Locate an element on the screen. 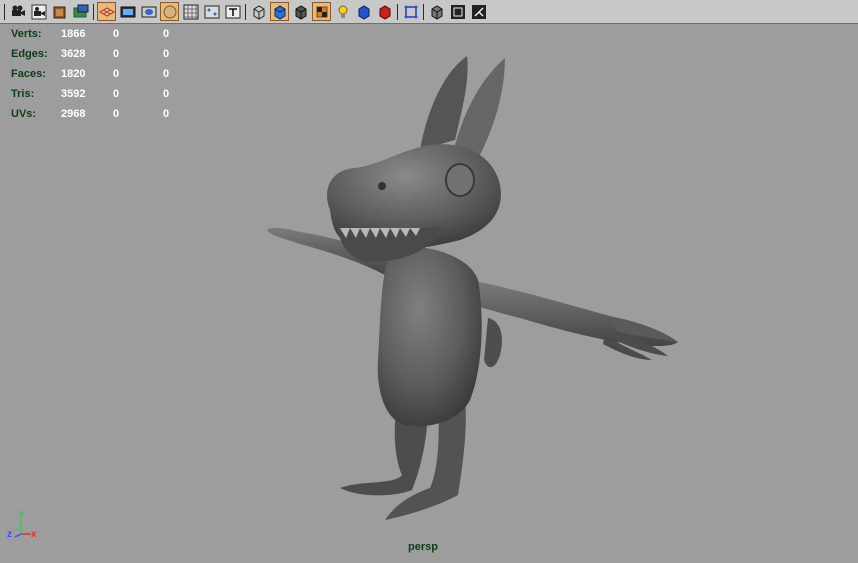 This screenshot has height=563, width=858. bookmark-icon is located at coordinates (59, 11).